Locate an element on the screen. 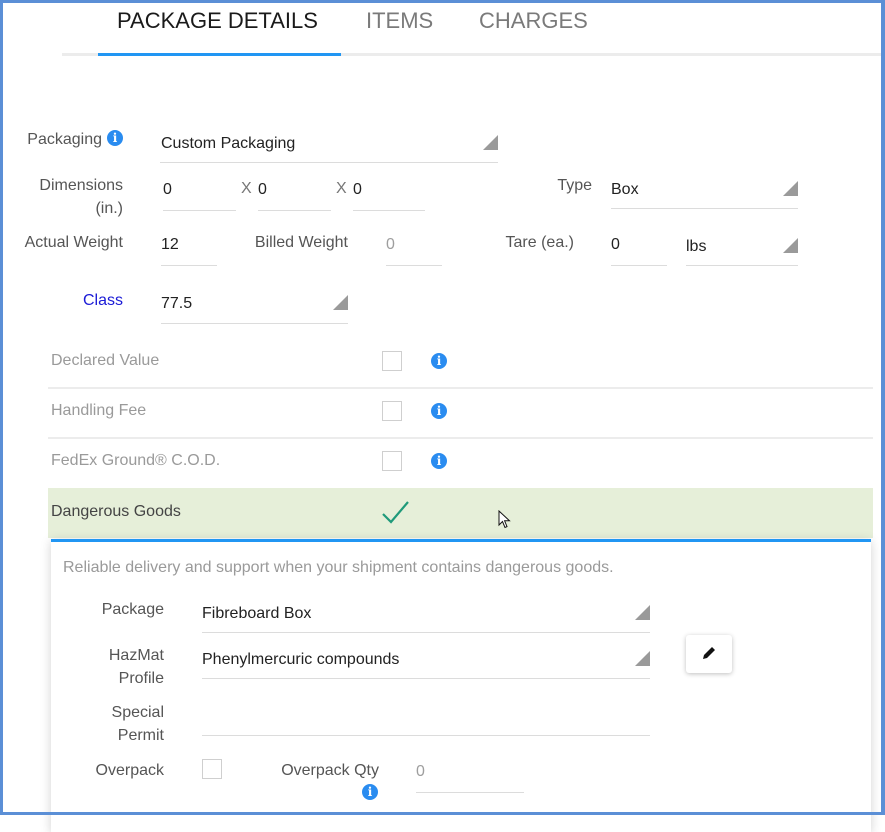 Image resolution: width=885 pixels, height=832 pixels. cod-label: FedEx Ground® C.O.D. is located at coordinates (136, 460).